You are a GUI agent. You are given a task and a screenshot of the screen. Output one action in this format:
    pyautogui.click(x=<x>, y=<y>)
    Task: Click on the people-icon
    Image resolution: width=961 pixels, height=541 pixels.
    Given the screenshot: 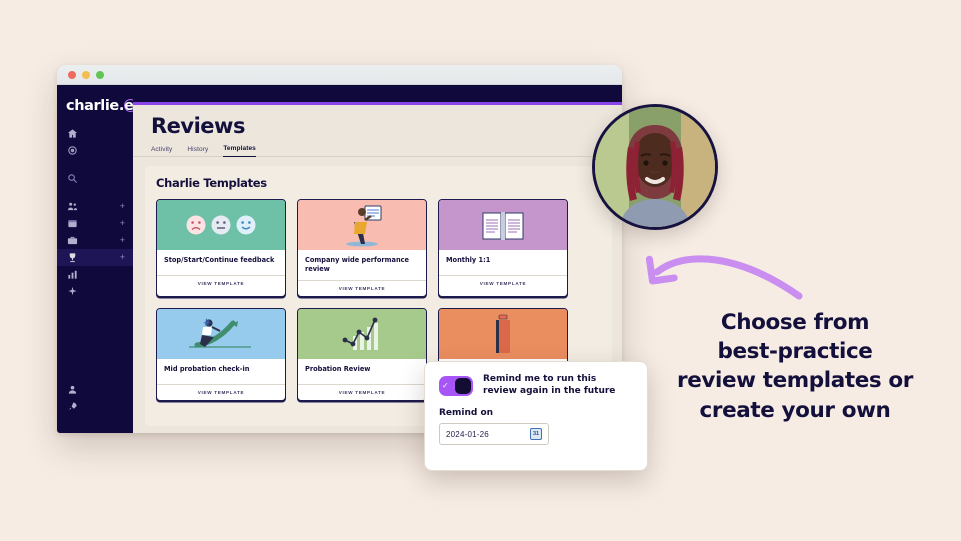 What is the action you would take?
    pyautogui.click(x=72, y=206)
    